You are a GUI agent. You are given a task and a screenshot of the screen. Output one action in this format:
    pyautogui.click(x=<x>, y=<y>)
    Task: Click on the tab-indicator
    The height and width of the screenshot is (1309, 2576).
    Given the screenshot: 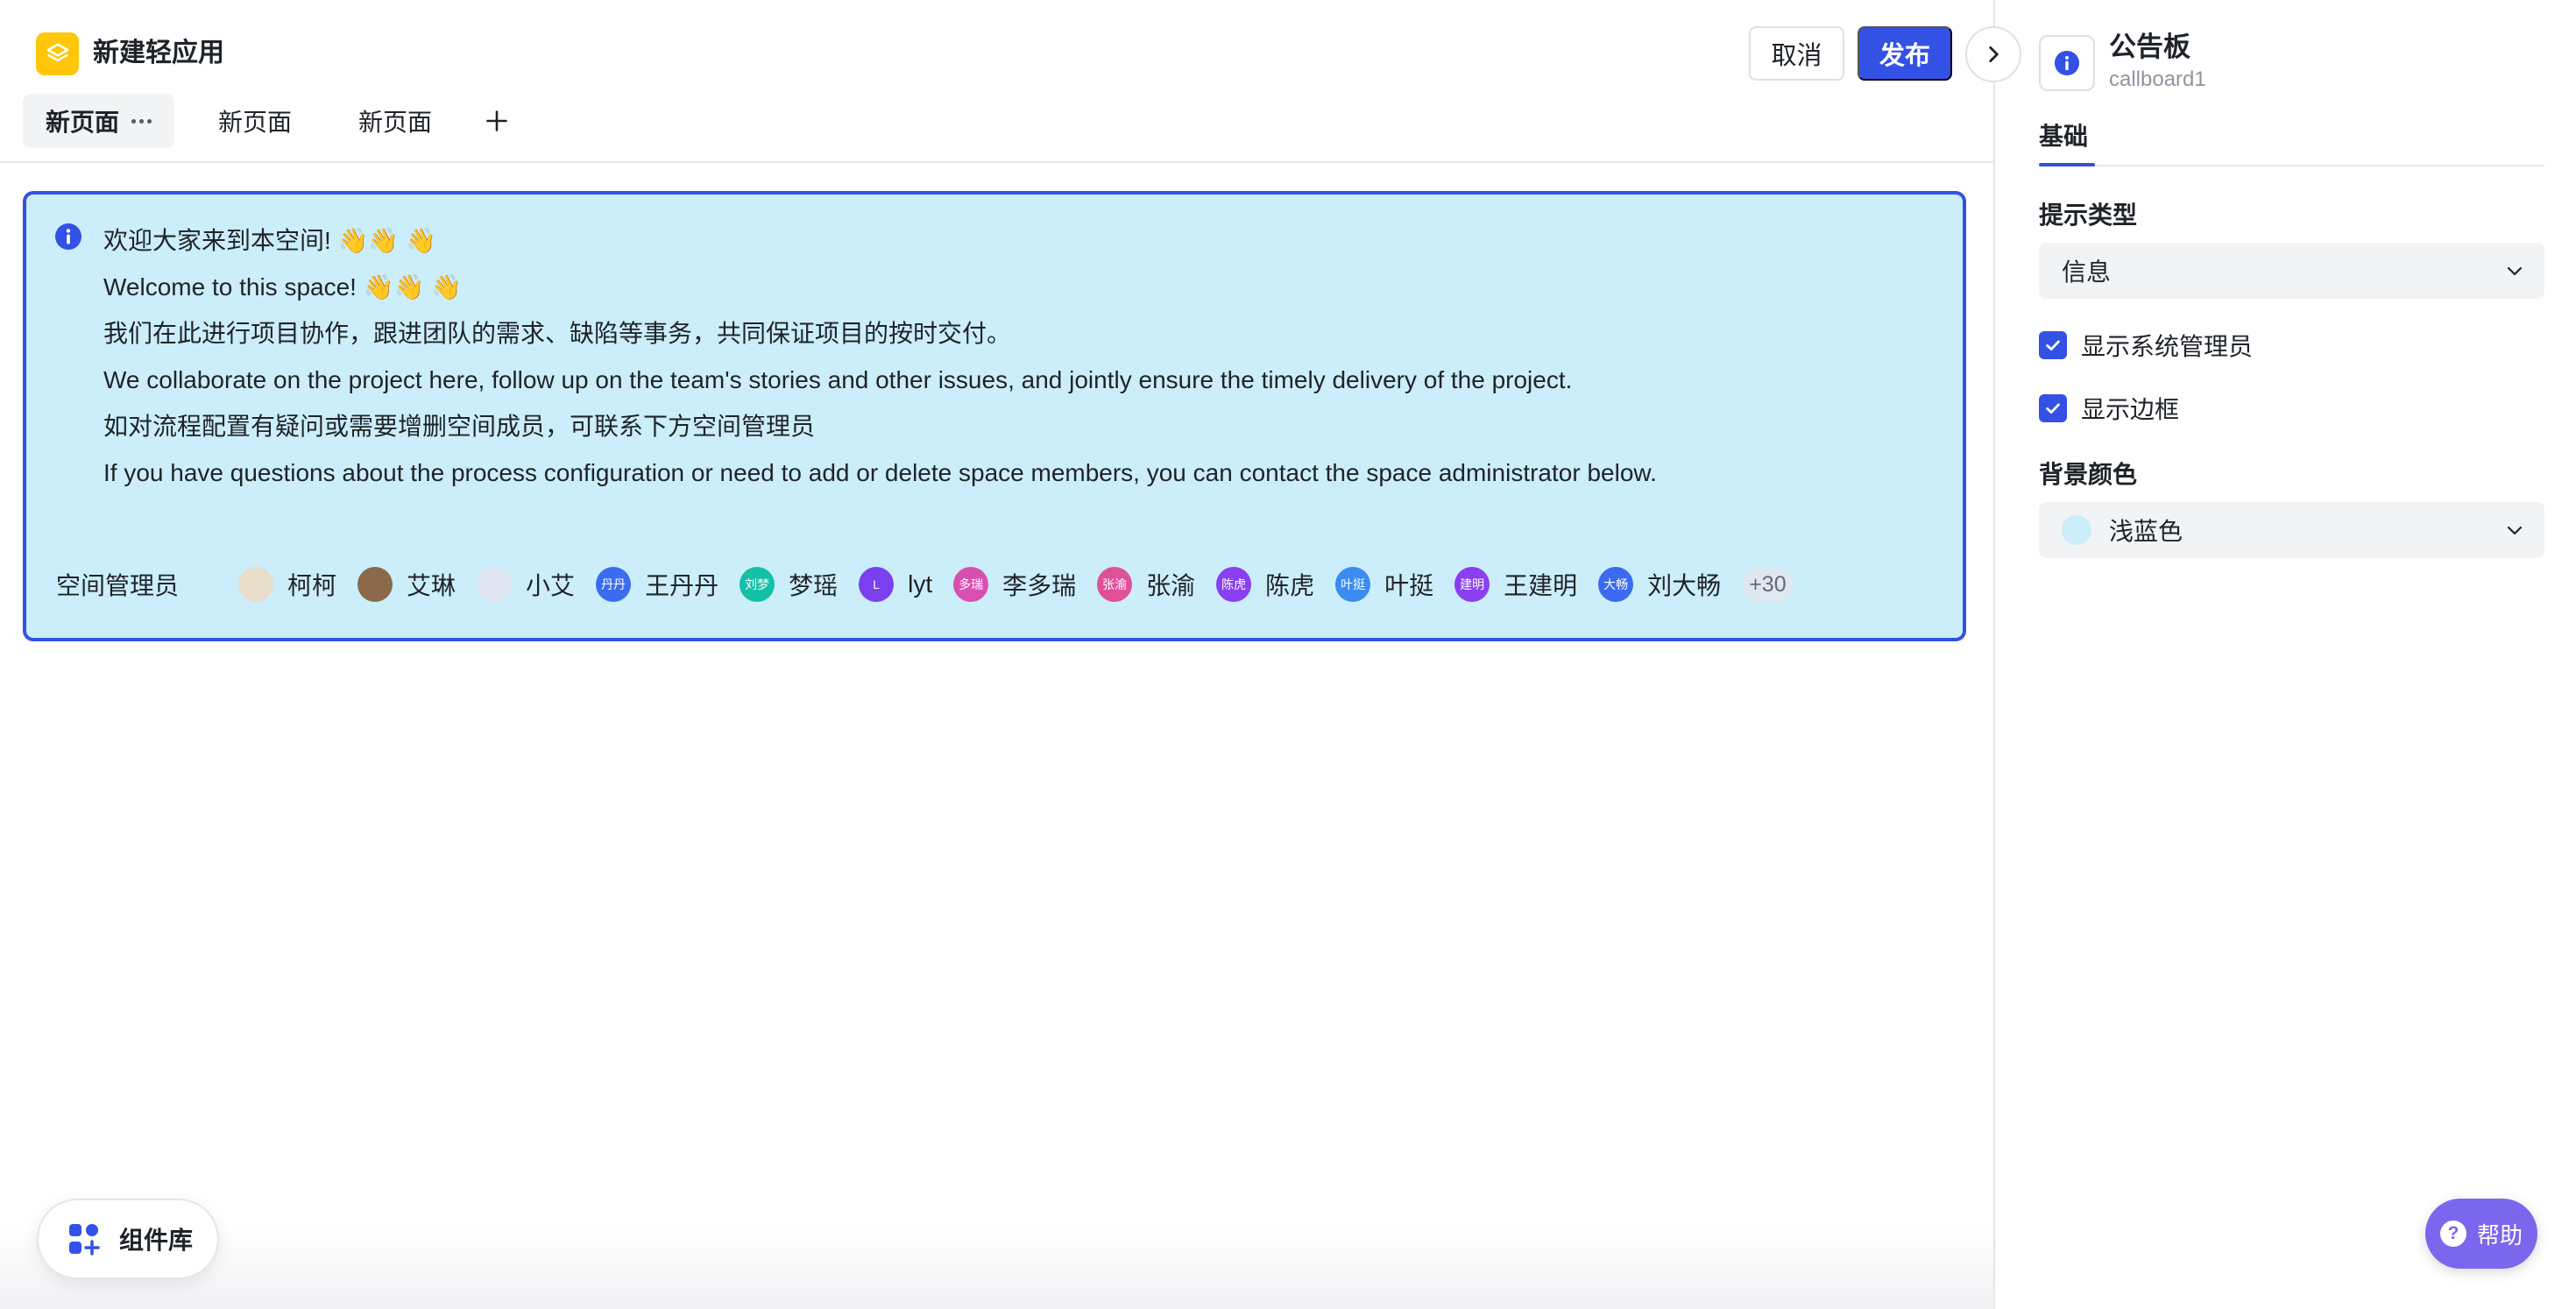 What is the action you would take?
    pyautogui.click(x=2067, y=164)
    